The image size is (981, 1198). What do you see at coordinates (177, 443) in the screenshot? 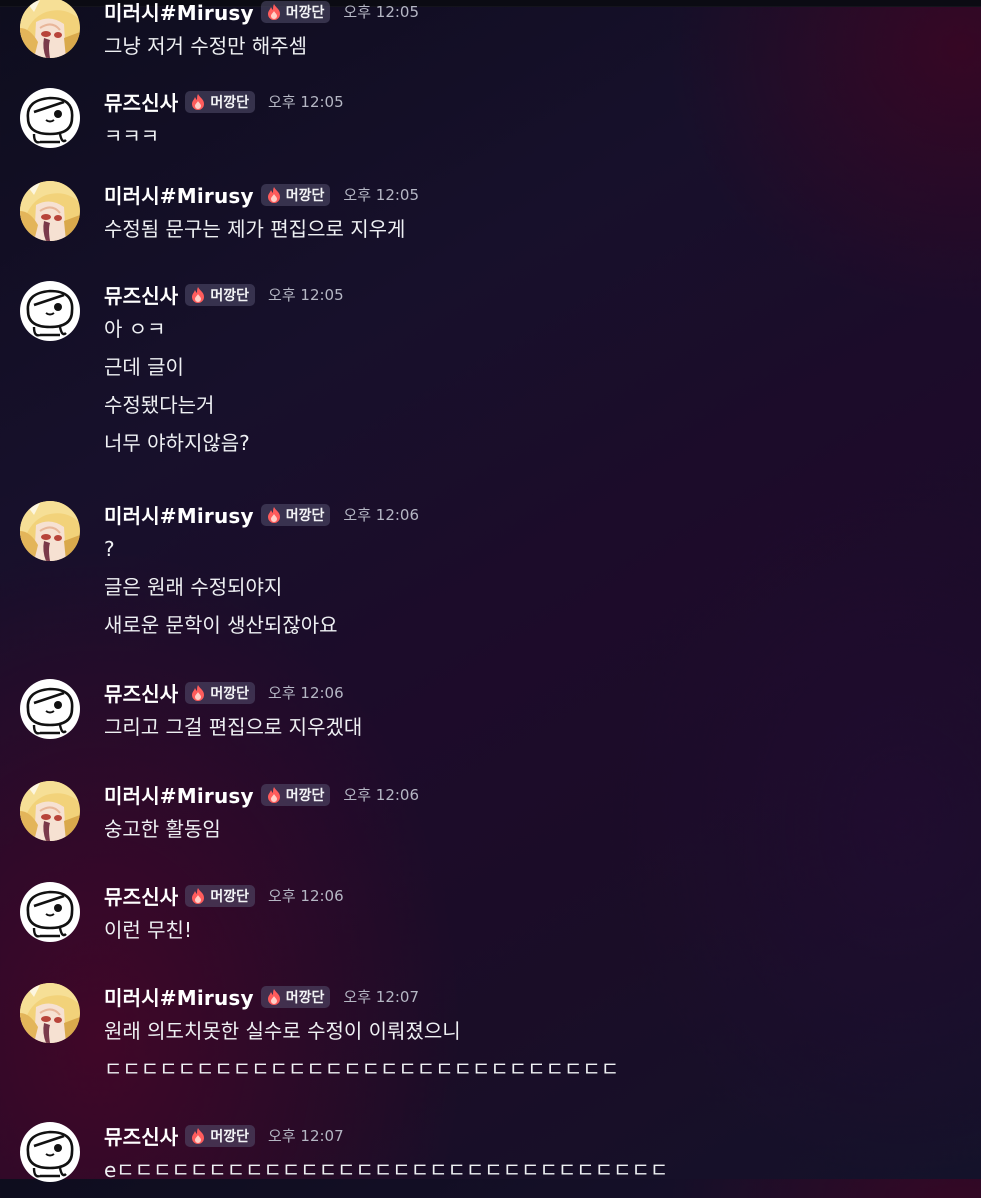
I see `message-text: 너무 야하지않음?` at bounding box center [177, 443].